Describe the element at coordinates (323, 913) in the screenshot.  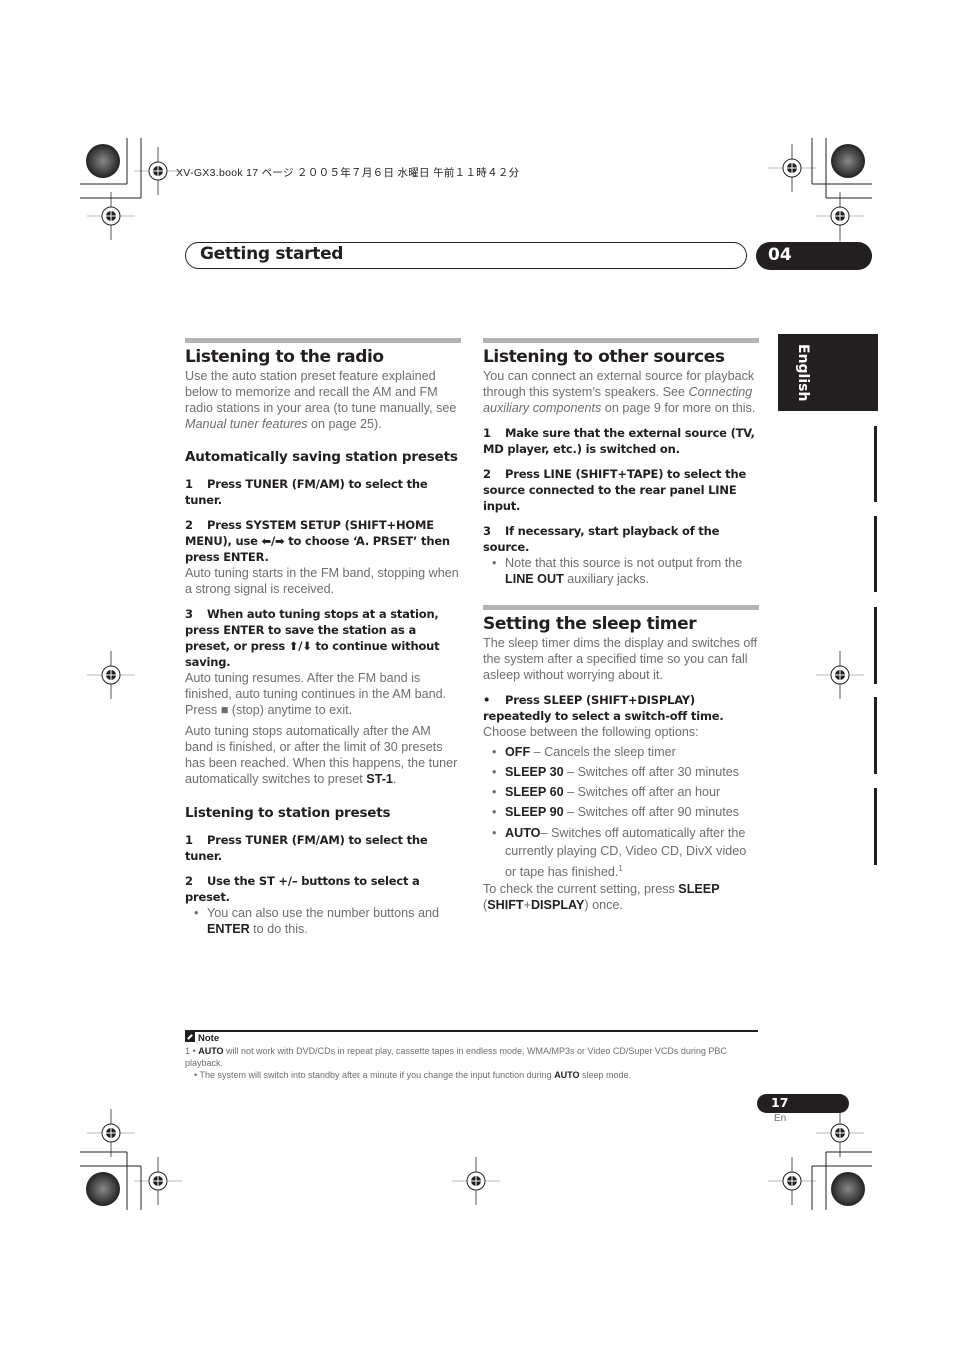
I see `text: You can also use the number buttons and` at that location.